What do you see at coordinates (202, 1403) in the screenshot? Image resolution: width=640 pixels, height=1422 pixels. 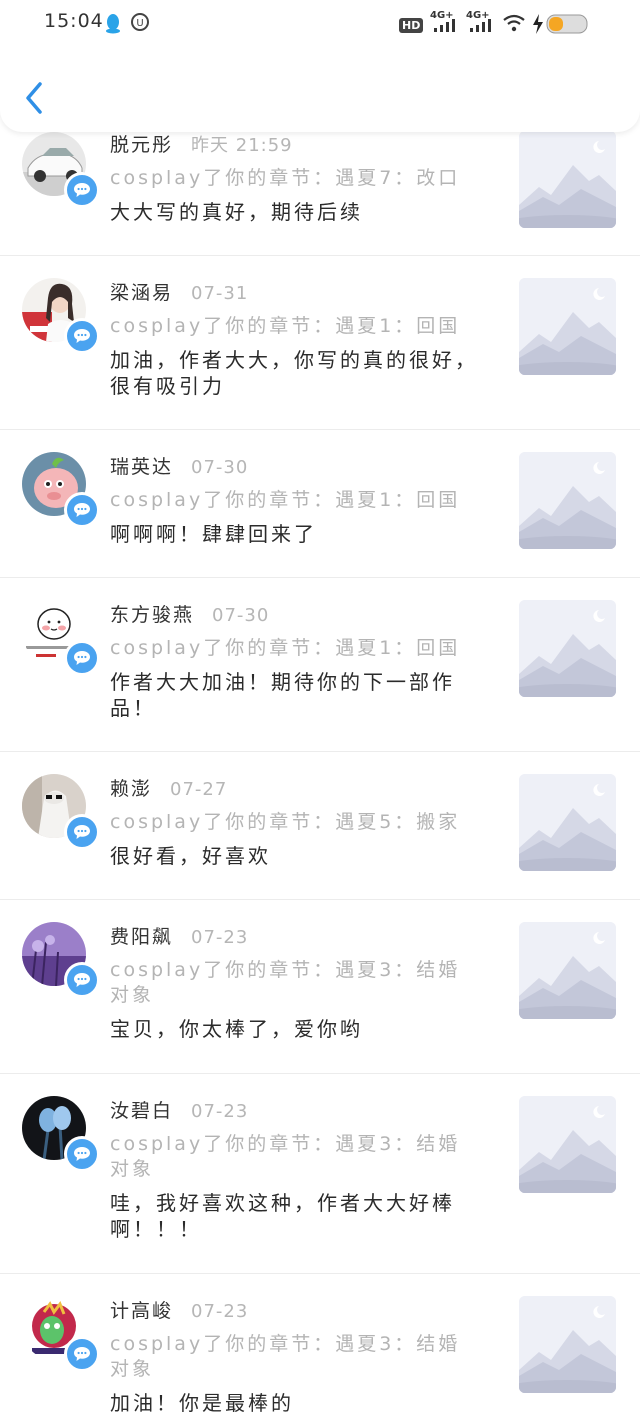 I see `comment-text: 加油！你是最棒的` at bounding box center [202, 1403].